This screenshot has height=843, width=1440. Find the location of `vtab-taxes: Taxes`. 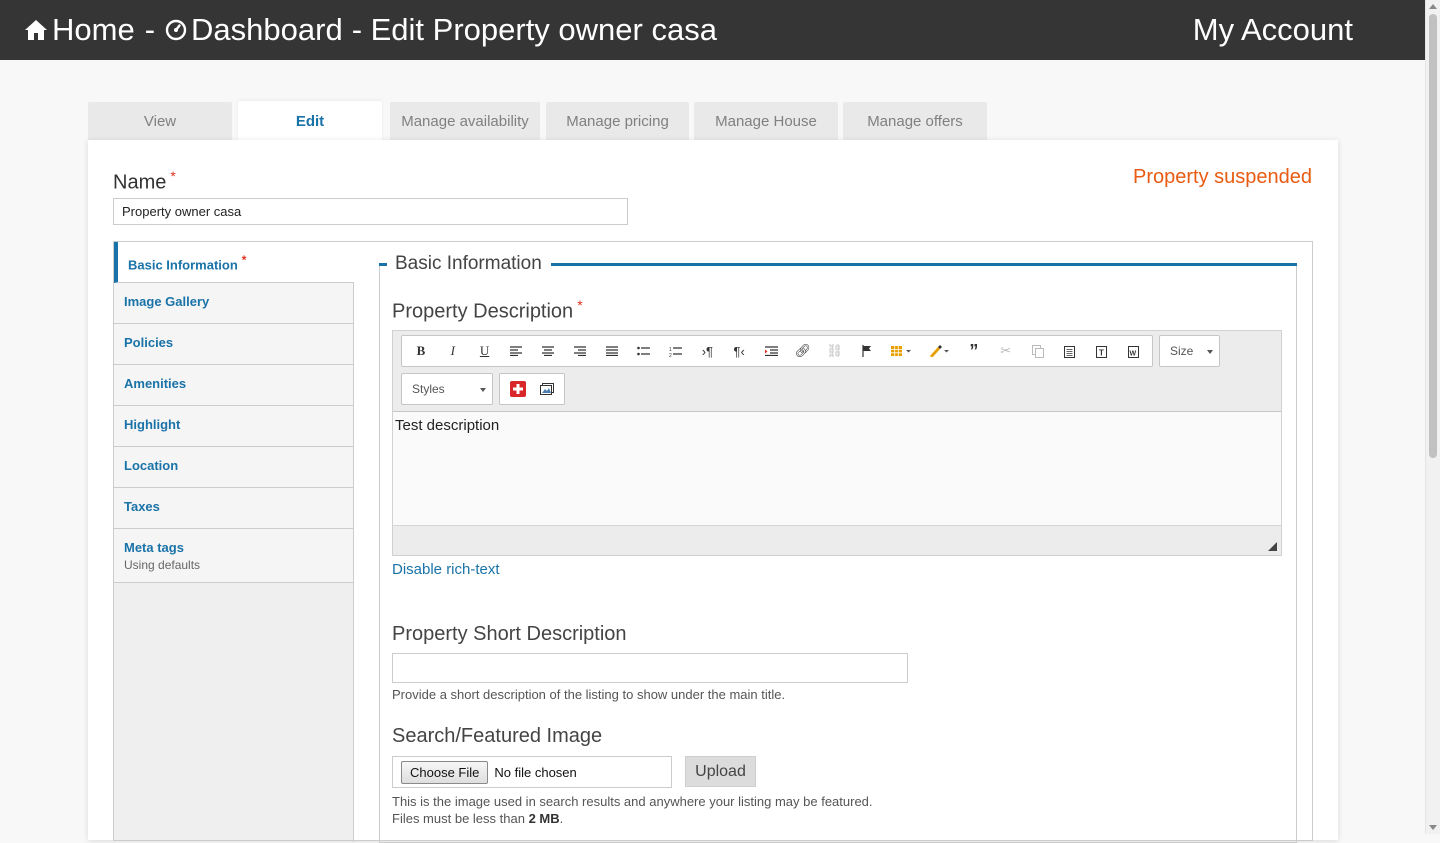

vtab-taxes: Taxes is located at coordinates (234, 508).